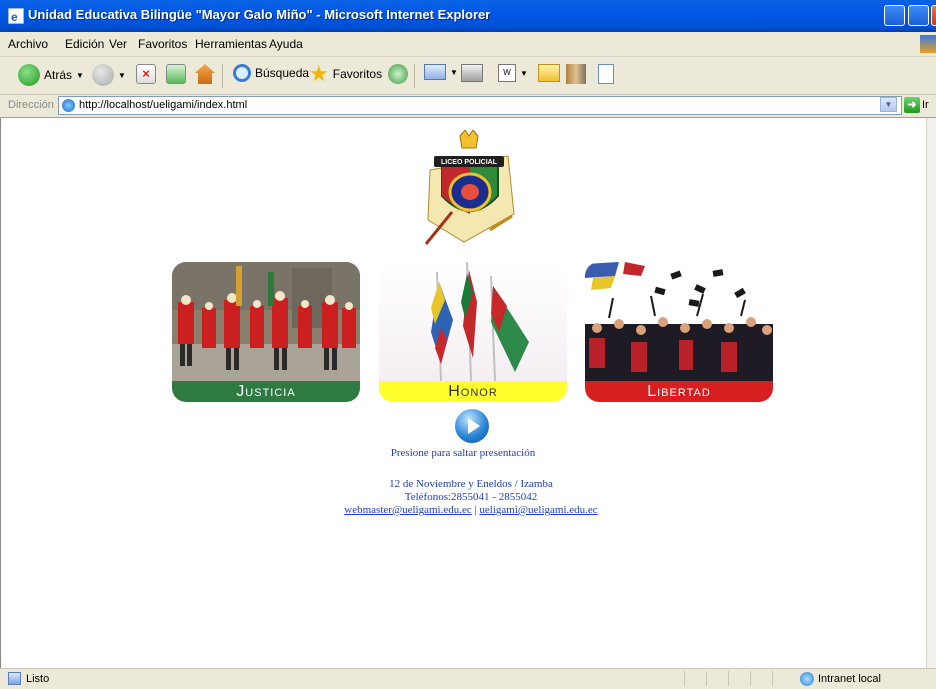 The width and height of the screenshot is (936, 689). What do you see at coordinates (679, 391) in the screenshot?
I see `libertad-label: Libertad` at bounding box center [679, 391].